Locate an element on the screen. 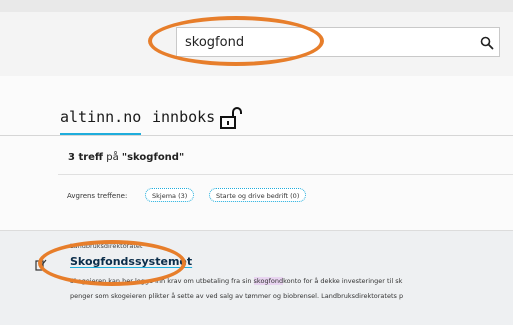  search-input is located at coordinates (325, 42).